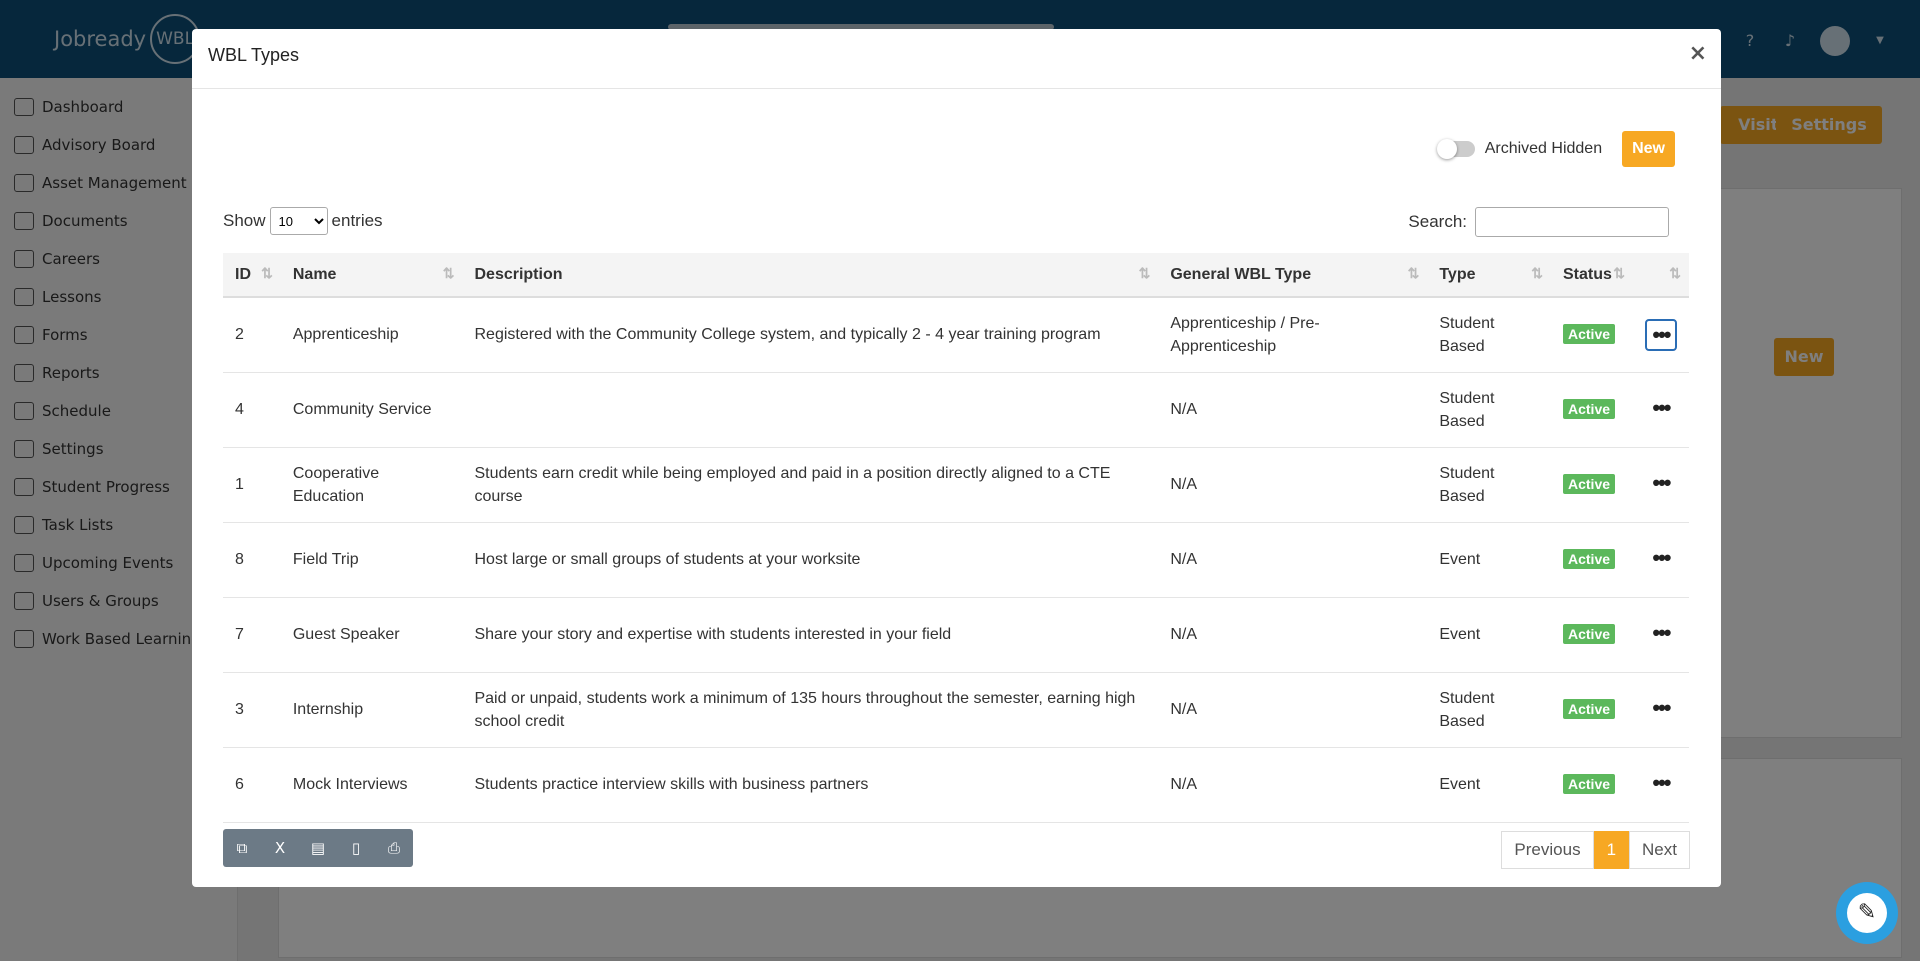 Image resolution: width=1920 pixels, height=961 pixels. What do you see at coordinates (242, 848) in the screenshot?
I see `copy-icon: ⧉` at bounding box center [242, 848].